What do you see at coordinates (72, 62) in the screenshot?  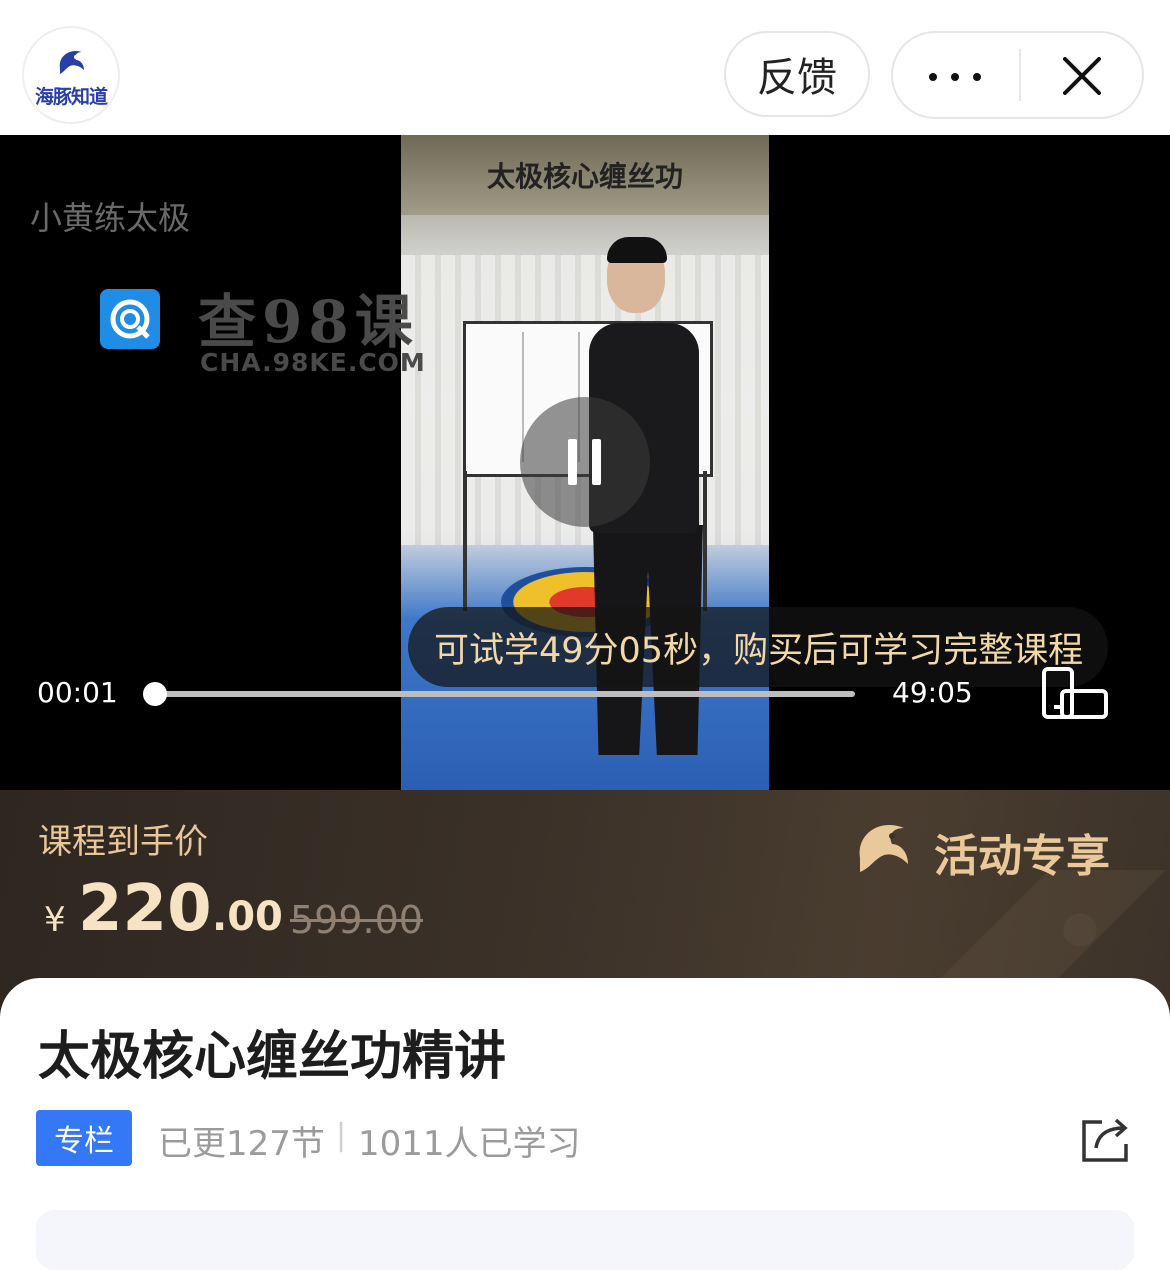 I see `dolphin-logo-icon` at bounding box center [72, 62].